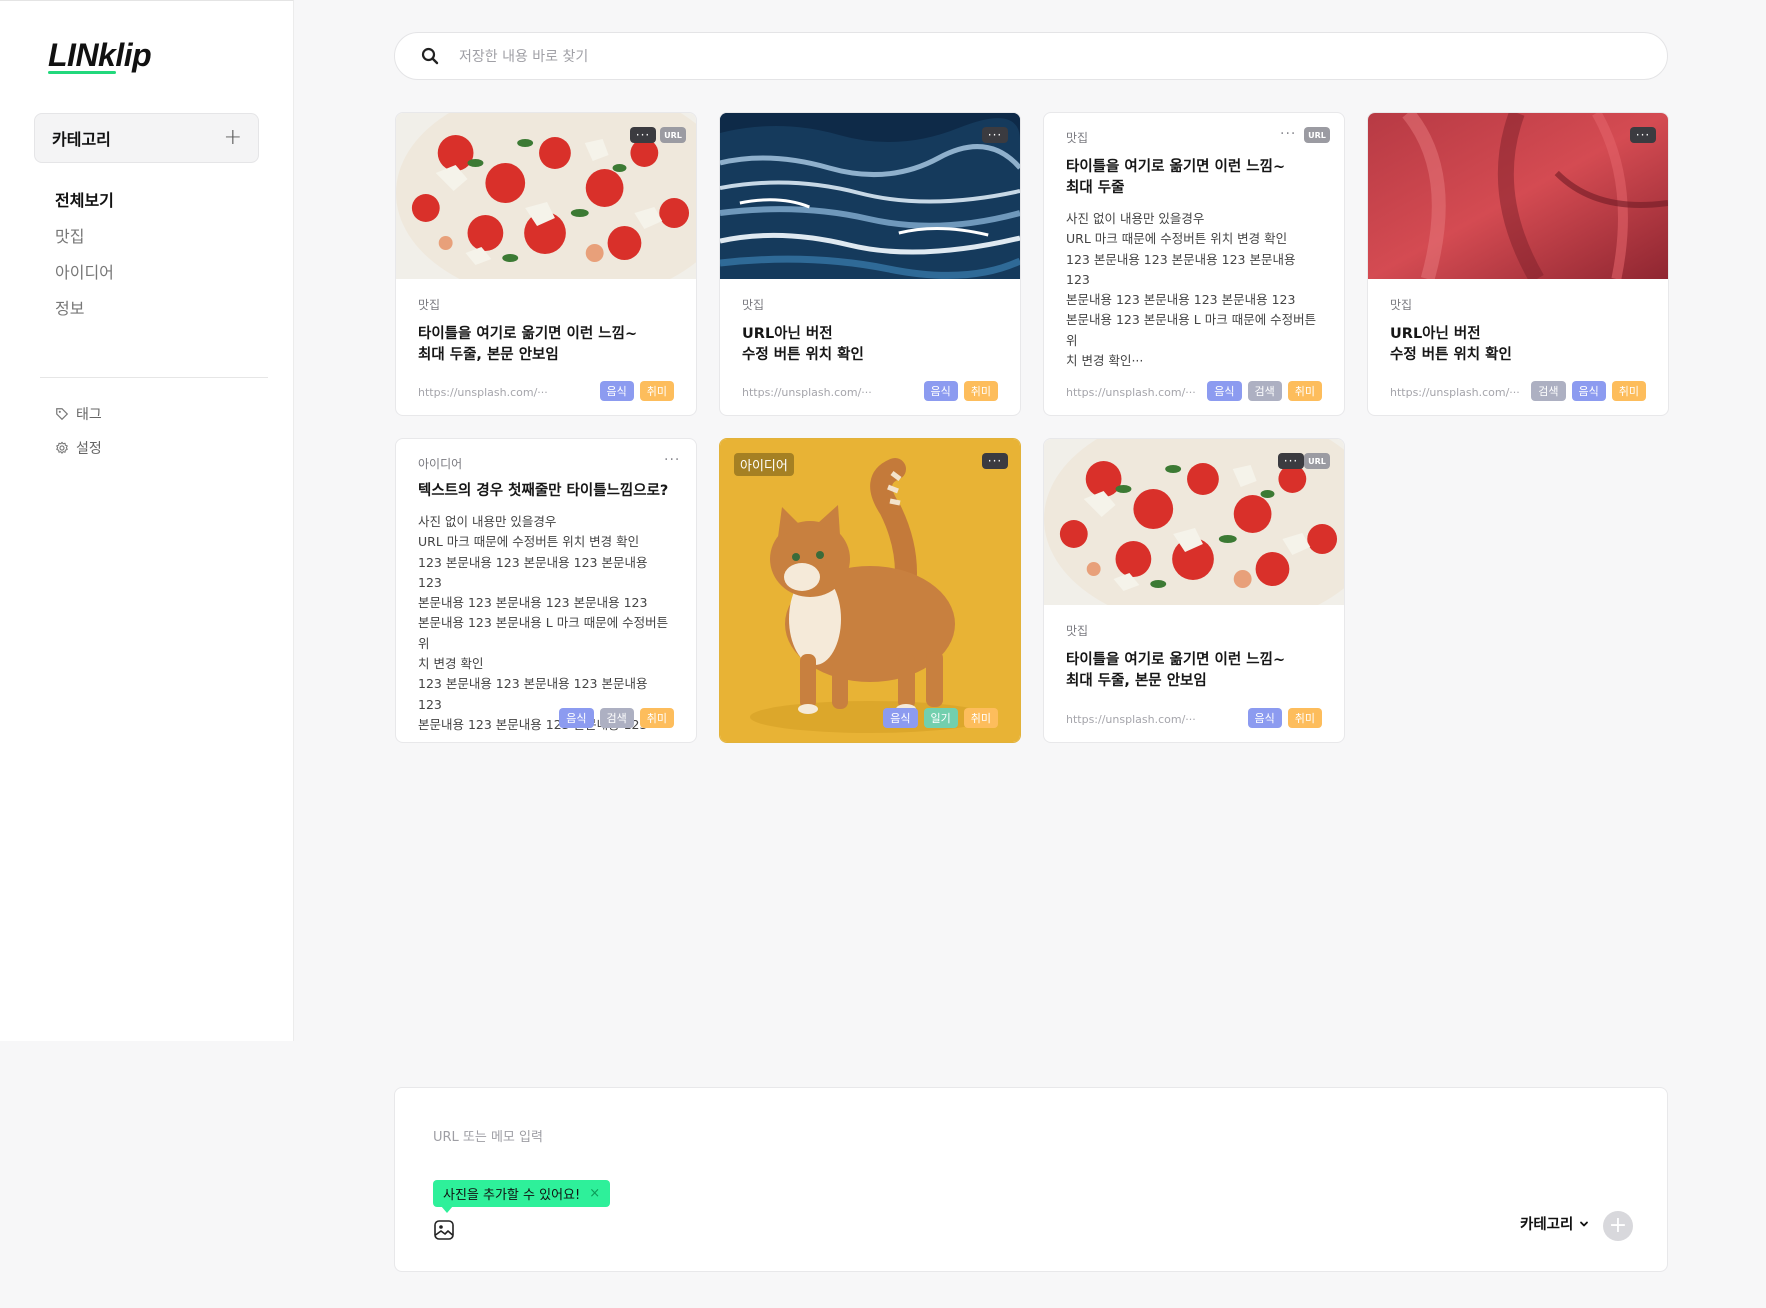 This screenshot has width=1766, height=1308. I want to click on tooltip-tail, so click(447, 1209).